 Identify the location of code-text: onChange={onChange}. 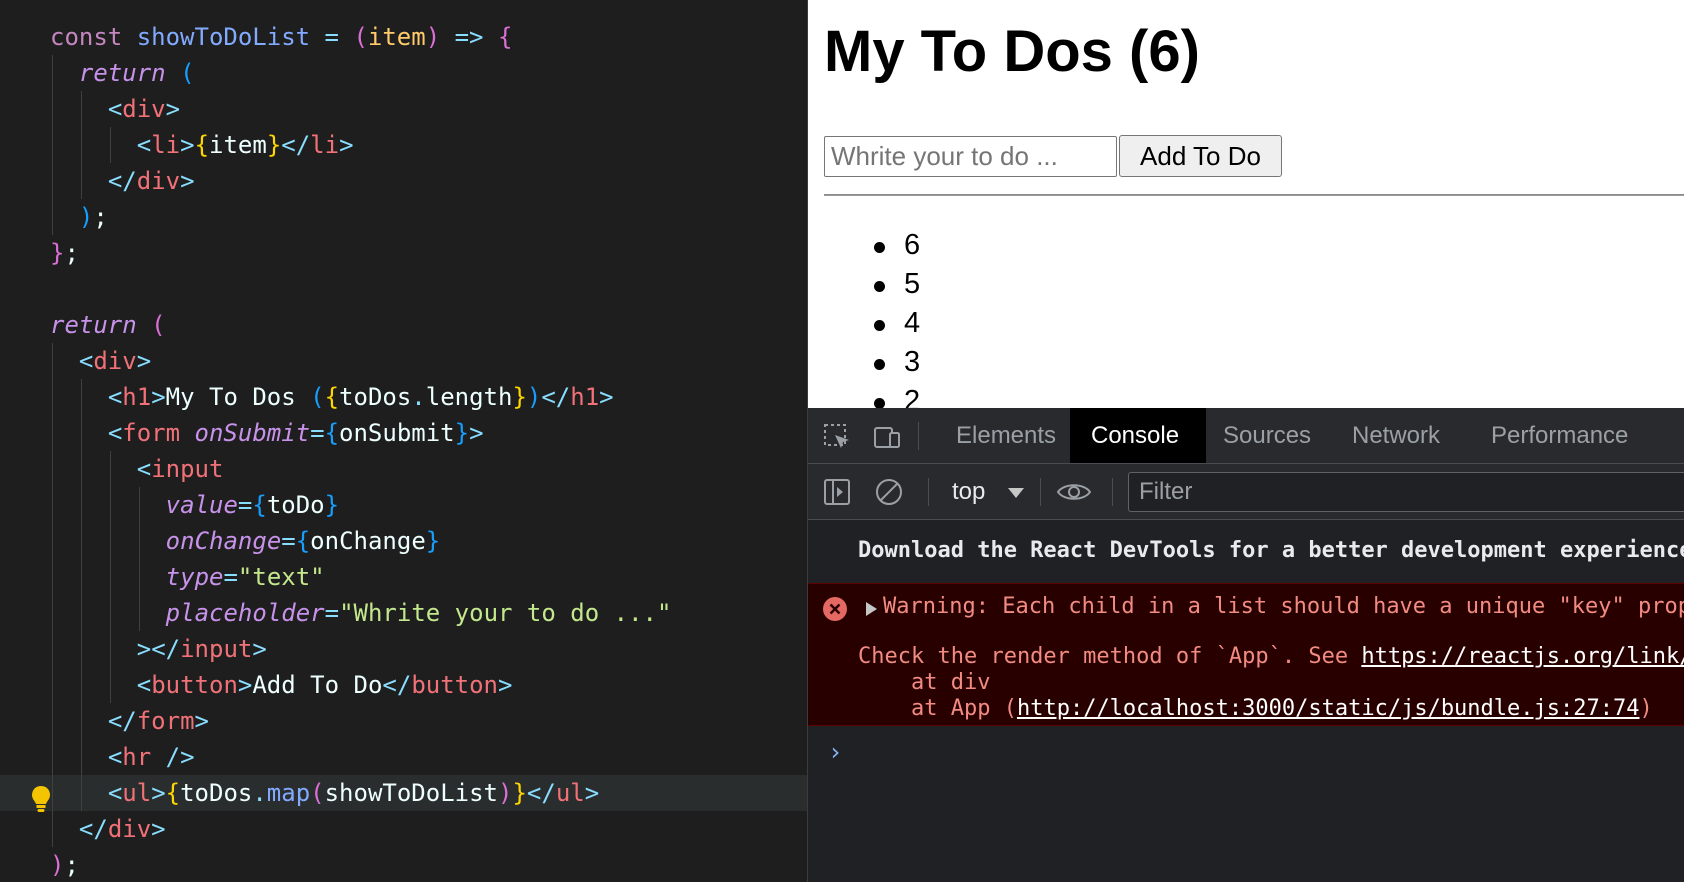
(303, 541).